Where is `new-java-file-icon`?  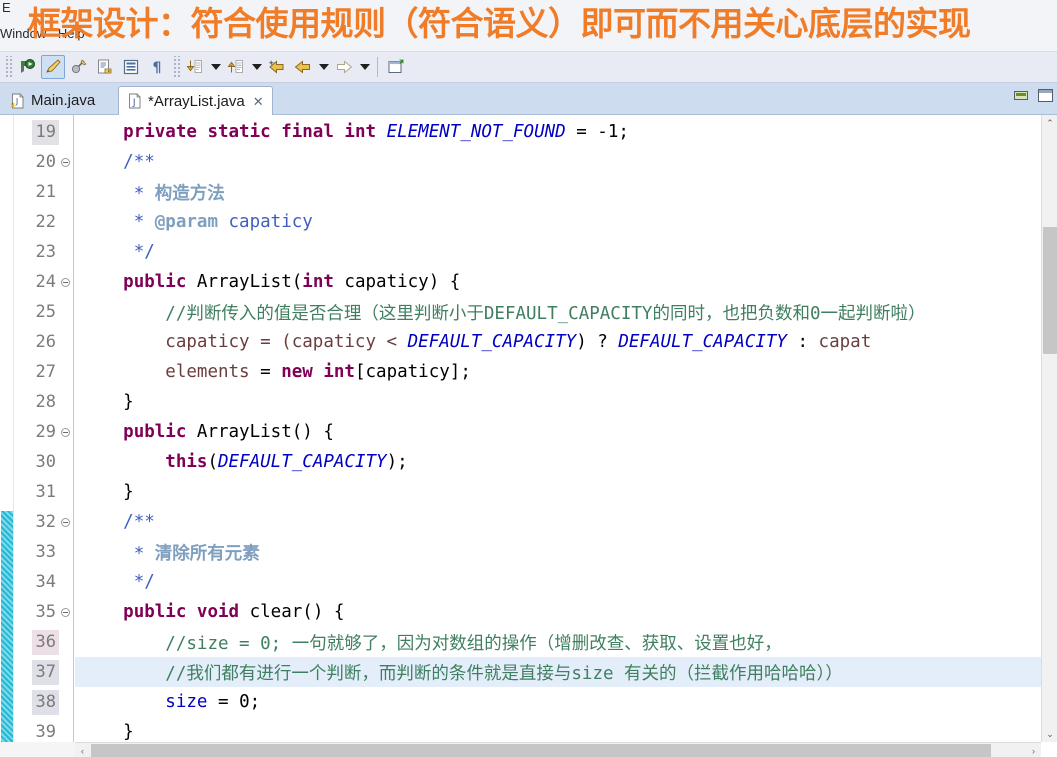
new-java-file-icon is located at coordinates (105, 67).